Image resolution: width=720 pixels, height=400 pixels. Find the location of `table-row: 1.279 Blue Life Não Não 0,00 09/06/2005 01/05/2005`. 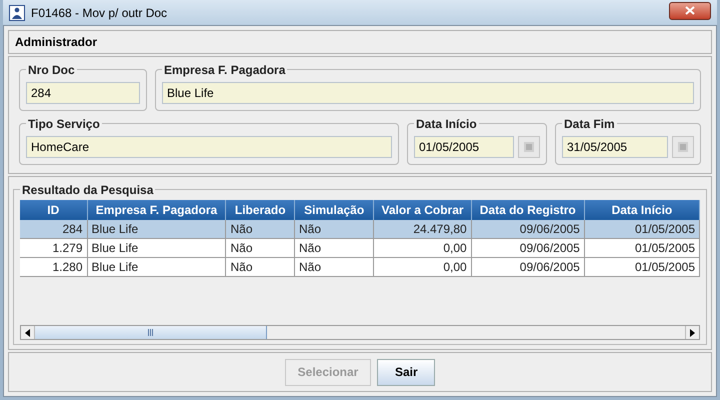

table-row: 1.279 Blue Life Não Não 0,00 09/06/2005 01/05/2005 is located at coordinates (360, 248).